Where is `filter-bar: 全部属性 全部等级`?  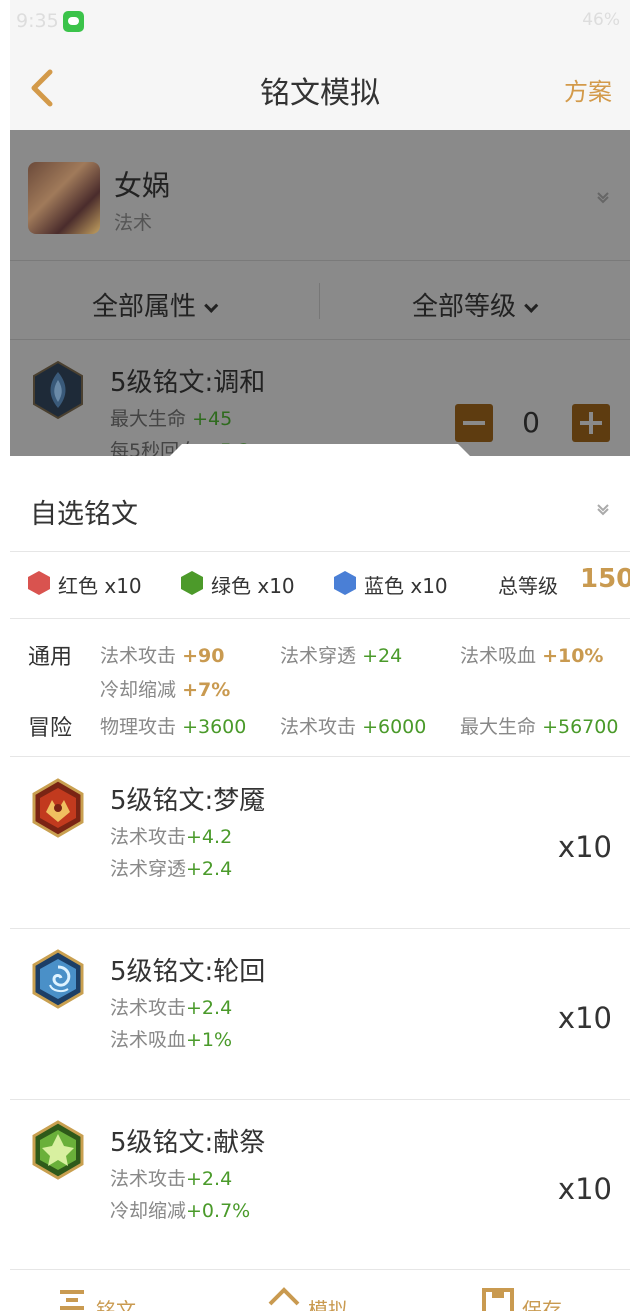
filter-bar: 全部属性 全部等级 is located at coordinates (320, 300).